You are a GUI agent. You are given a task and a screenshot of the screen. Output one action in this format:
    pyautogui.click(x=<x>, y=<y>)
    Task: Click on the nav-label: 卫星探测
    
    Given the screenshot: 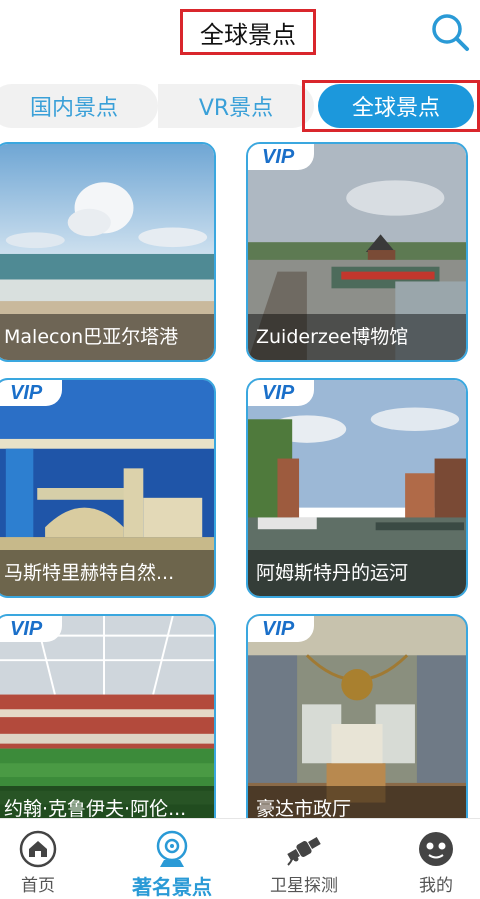 What is the action you would take?
    pyautogui.click(x=304, y=886)
    